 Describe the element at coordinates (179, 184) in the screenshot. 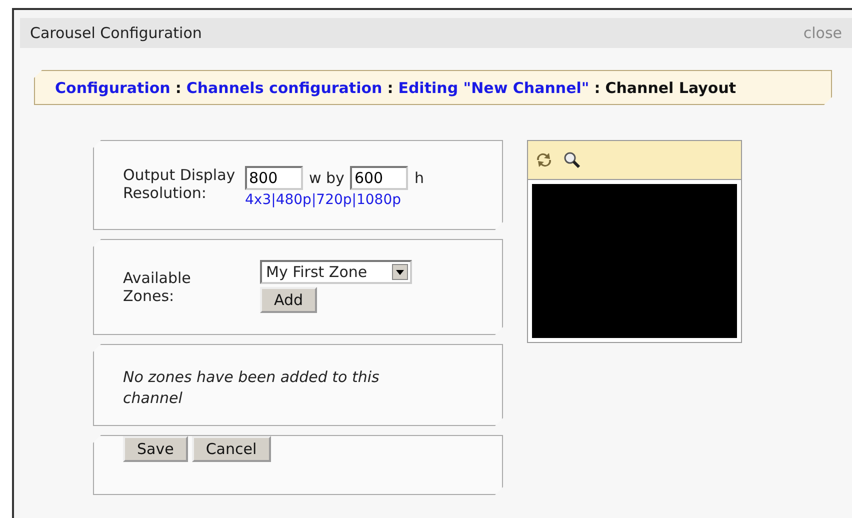

I see `resolution-label: Output Display Resolution:` at that location.